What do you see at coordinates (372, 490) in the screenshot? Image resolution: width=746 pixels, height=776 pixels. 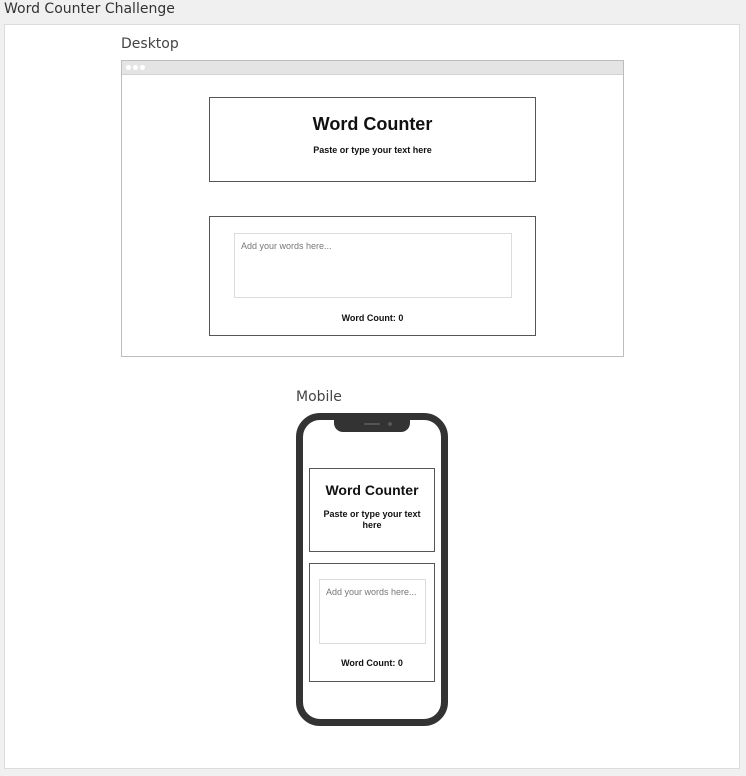 I see `mobile-heading: Word Counter` at bounding box center [372, 490].